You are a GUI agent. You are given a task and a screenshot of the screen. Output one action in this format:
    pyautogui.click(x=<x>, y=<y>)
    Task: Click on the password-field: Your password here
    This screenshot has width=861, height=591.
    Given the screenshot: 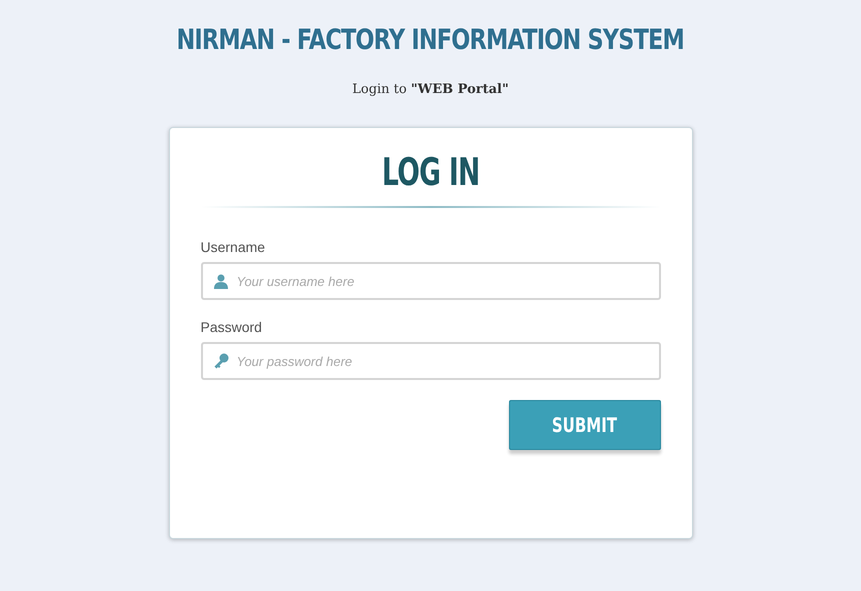 What is the action you would take?
    pyautogui.click(x=430, y=361)
    